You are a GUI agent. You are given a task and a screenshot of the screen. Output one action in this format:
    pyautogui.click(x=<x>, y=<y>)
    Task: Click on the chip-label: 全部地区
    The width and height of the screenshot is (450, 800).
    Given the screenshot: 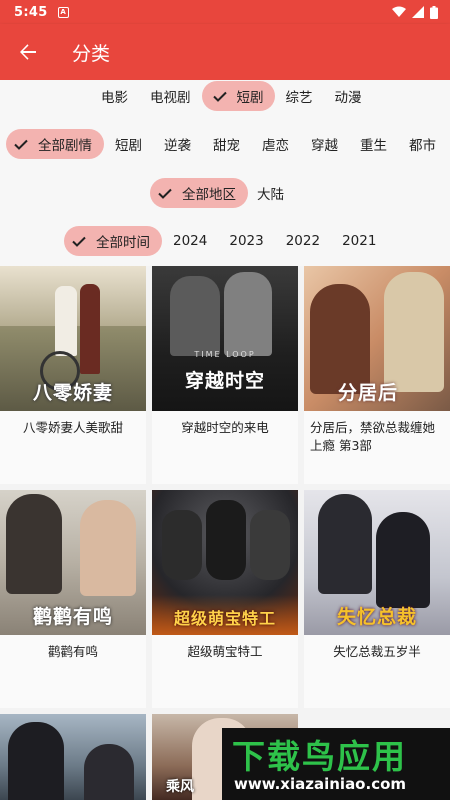 What is the action you would take?
    pyautogui.click(x=209, y=195)
    